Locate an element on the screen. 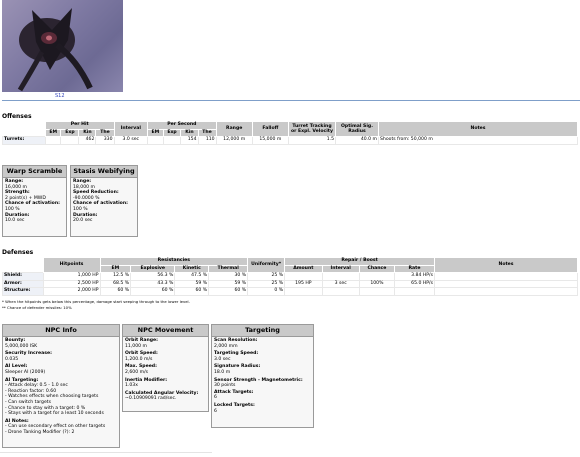 This screenshot has width=580, height=457. structure-explosive: 60 % is located at coordinates (153, 291).